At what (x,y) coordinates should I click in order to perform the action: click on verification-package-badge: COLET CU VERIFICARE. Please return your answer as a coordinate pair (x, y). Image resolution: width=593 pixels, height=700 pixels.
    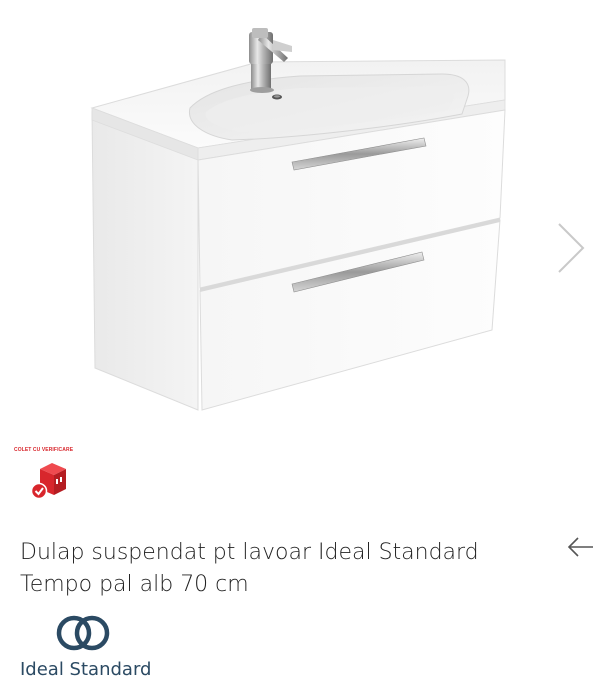
    Looking at the image, I should click on (54, 475).